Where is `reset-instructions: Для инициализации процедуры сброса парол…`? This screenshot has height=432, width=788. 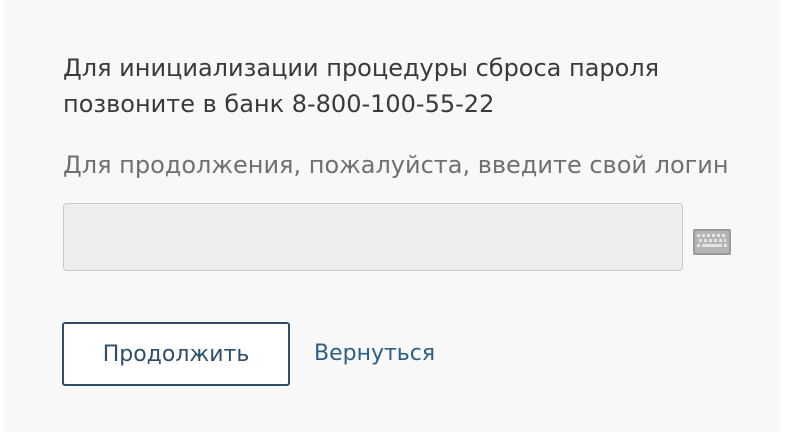 reset-instructions: Для инициализации процедуры сброса парол… is located at coordinates (383, 86).